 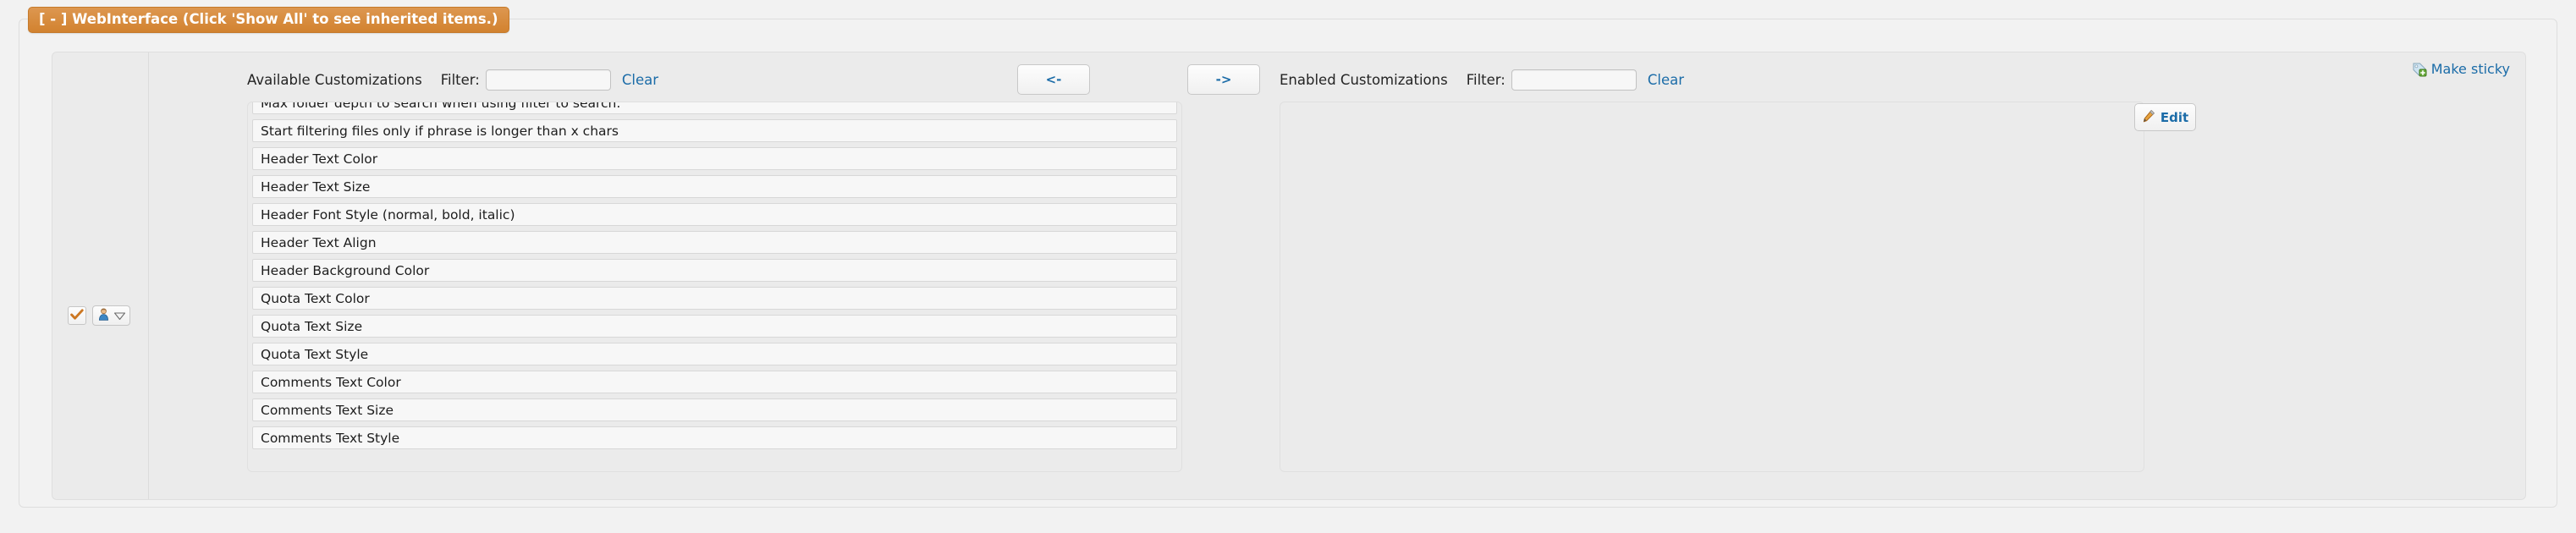 I want to click on enabled-header: Enabled Customizations Filter: Clear, so click(x=1482, y=80).